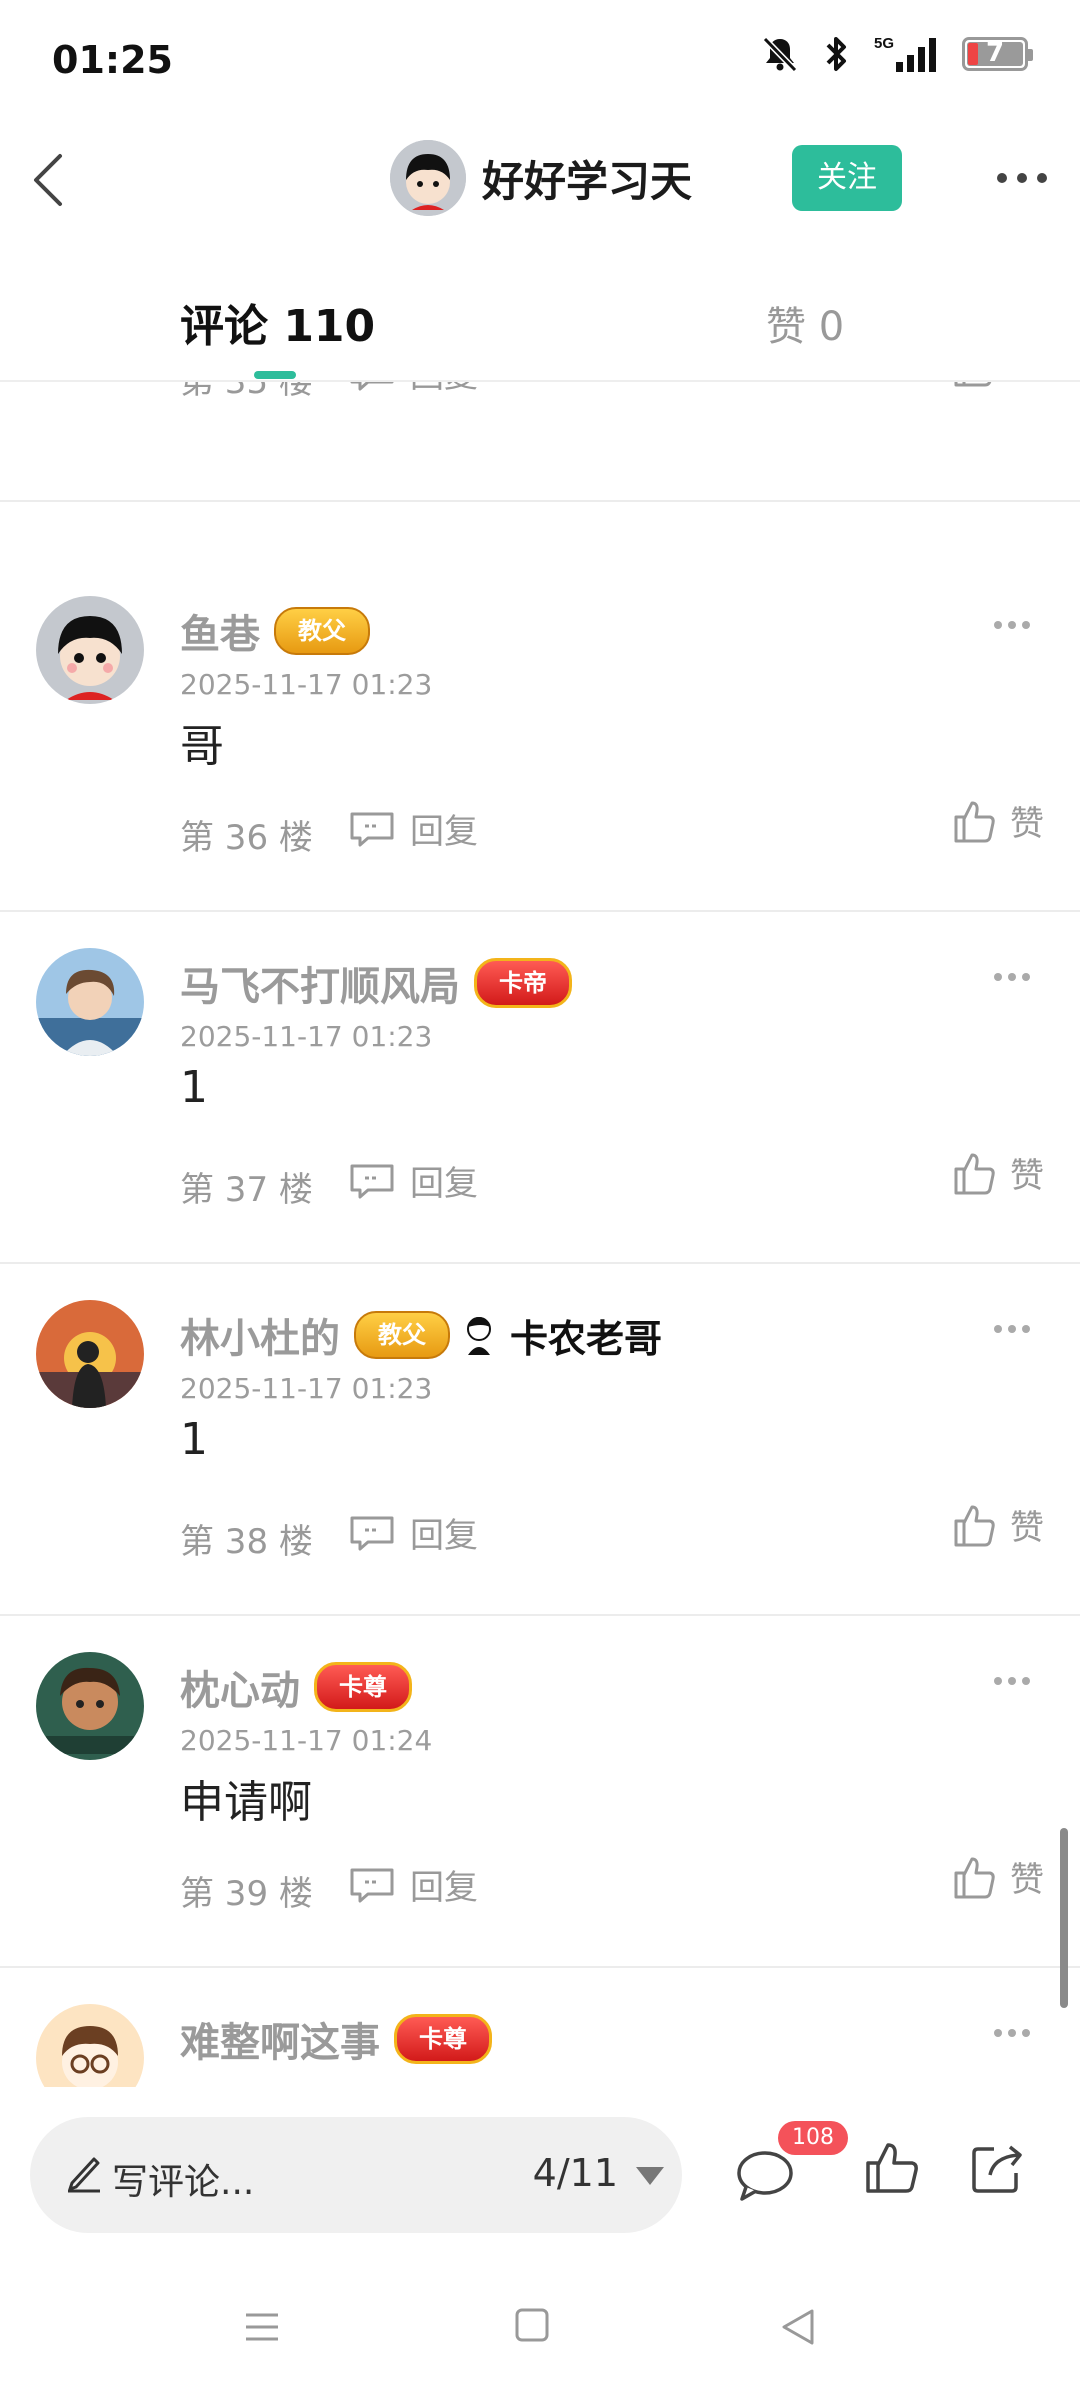  Describe the element at coordinates (112, 60) in the screenshot. I see `status-time: 01:25` at that location.